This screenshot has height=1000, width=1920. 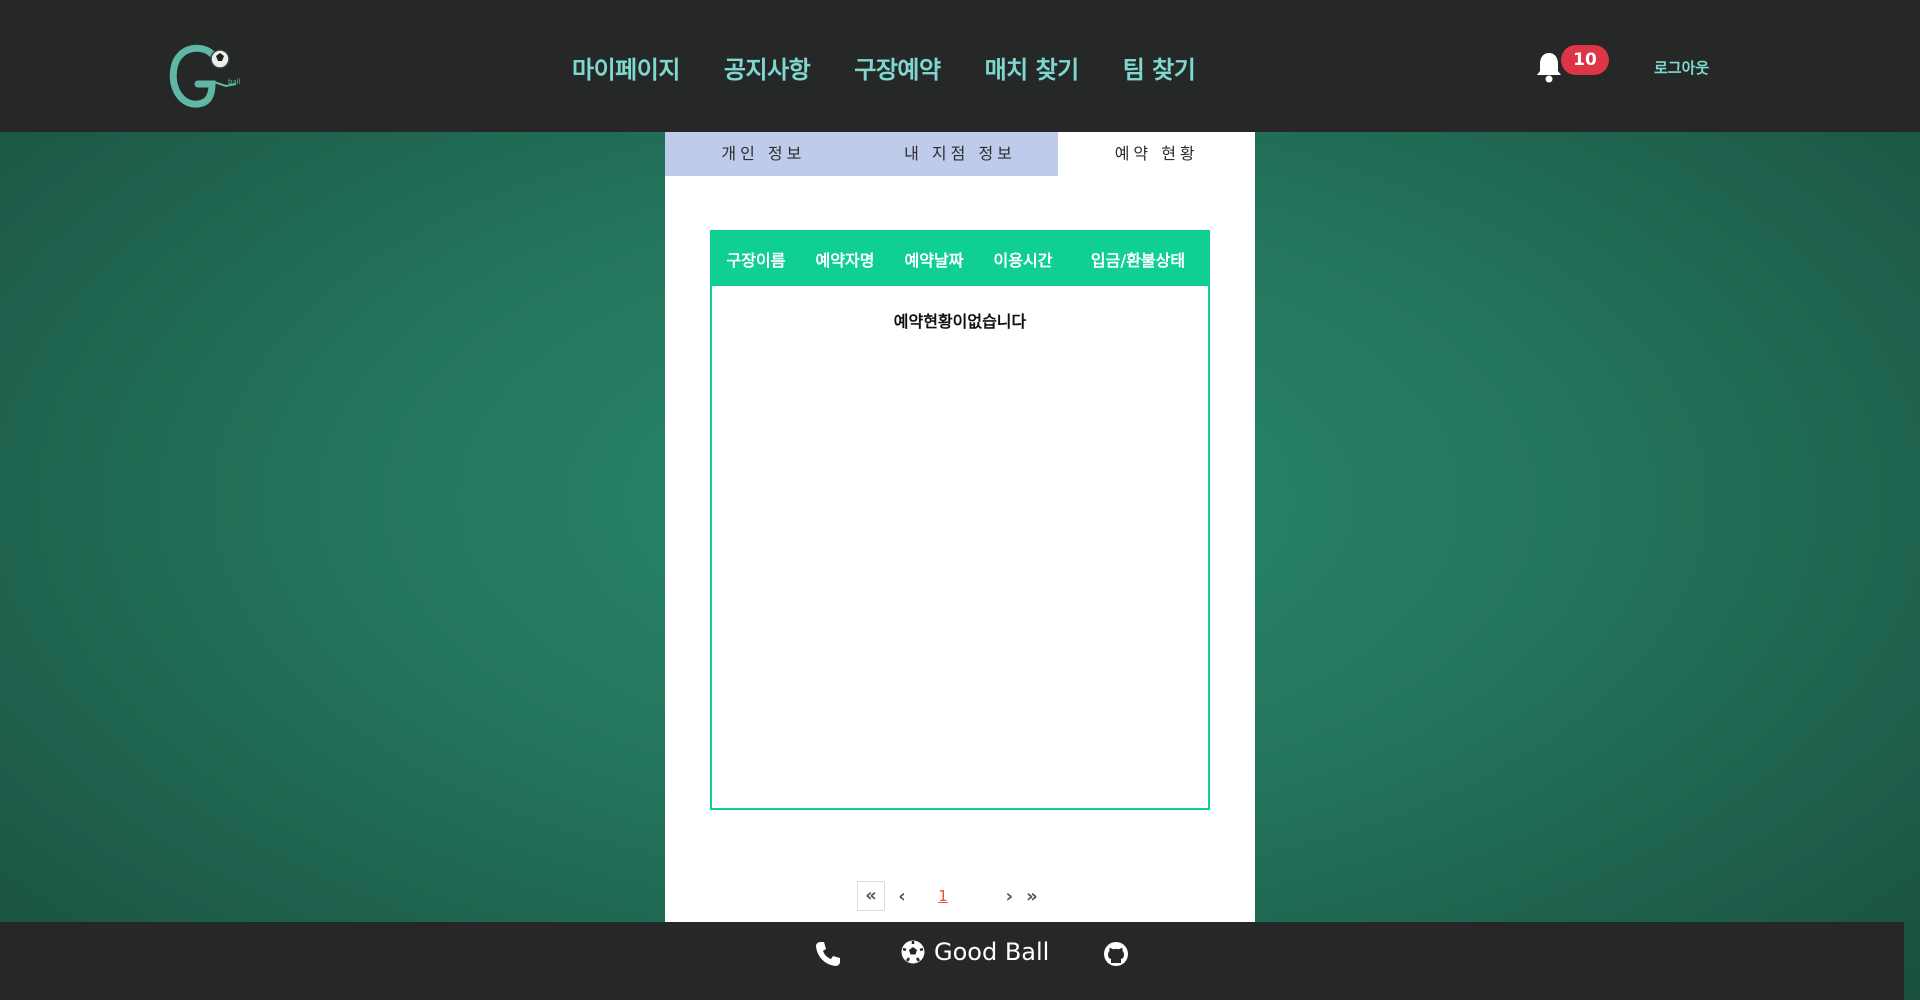 What do you see at coordinates (1023, 260) in the screenshot?
I see `column-header-usage-time: 이용시간` at bounding box center [1023, 260].